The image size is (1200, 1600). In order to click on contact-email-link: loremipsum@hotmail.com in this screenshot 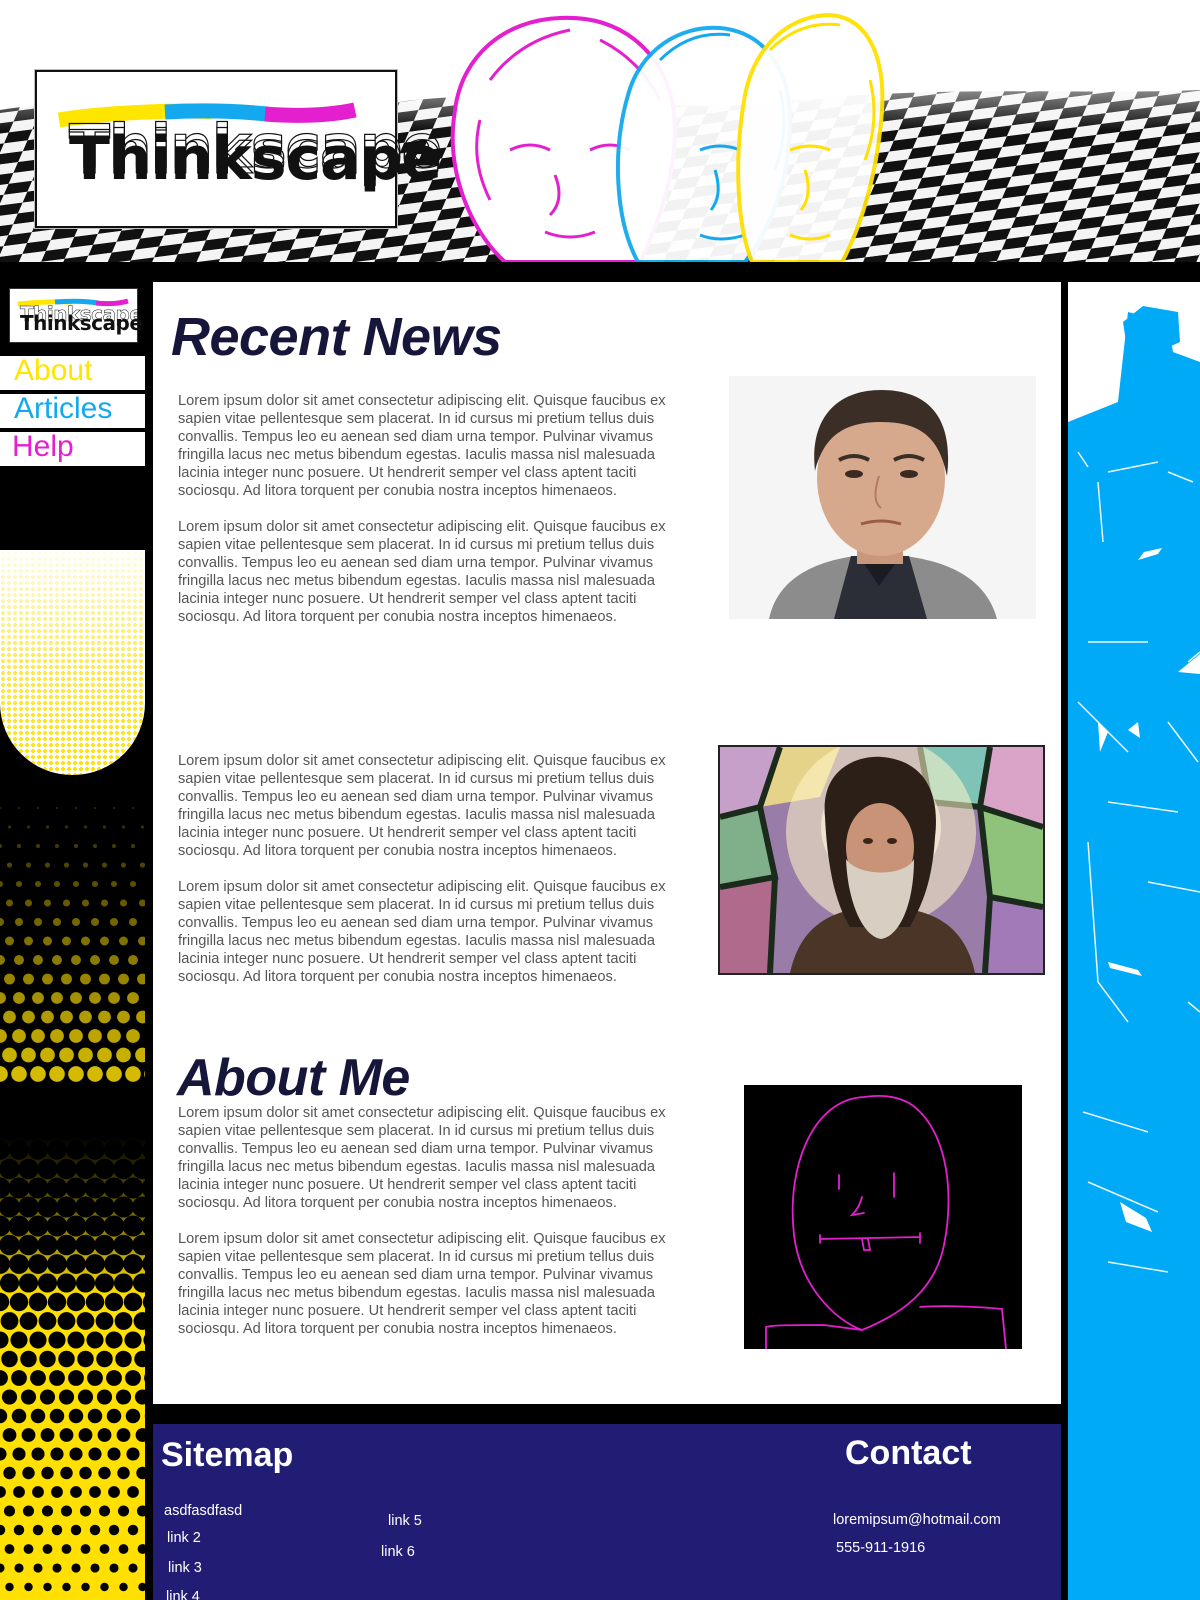, I will do `click(917, 1520)`.